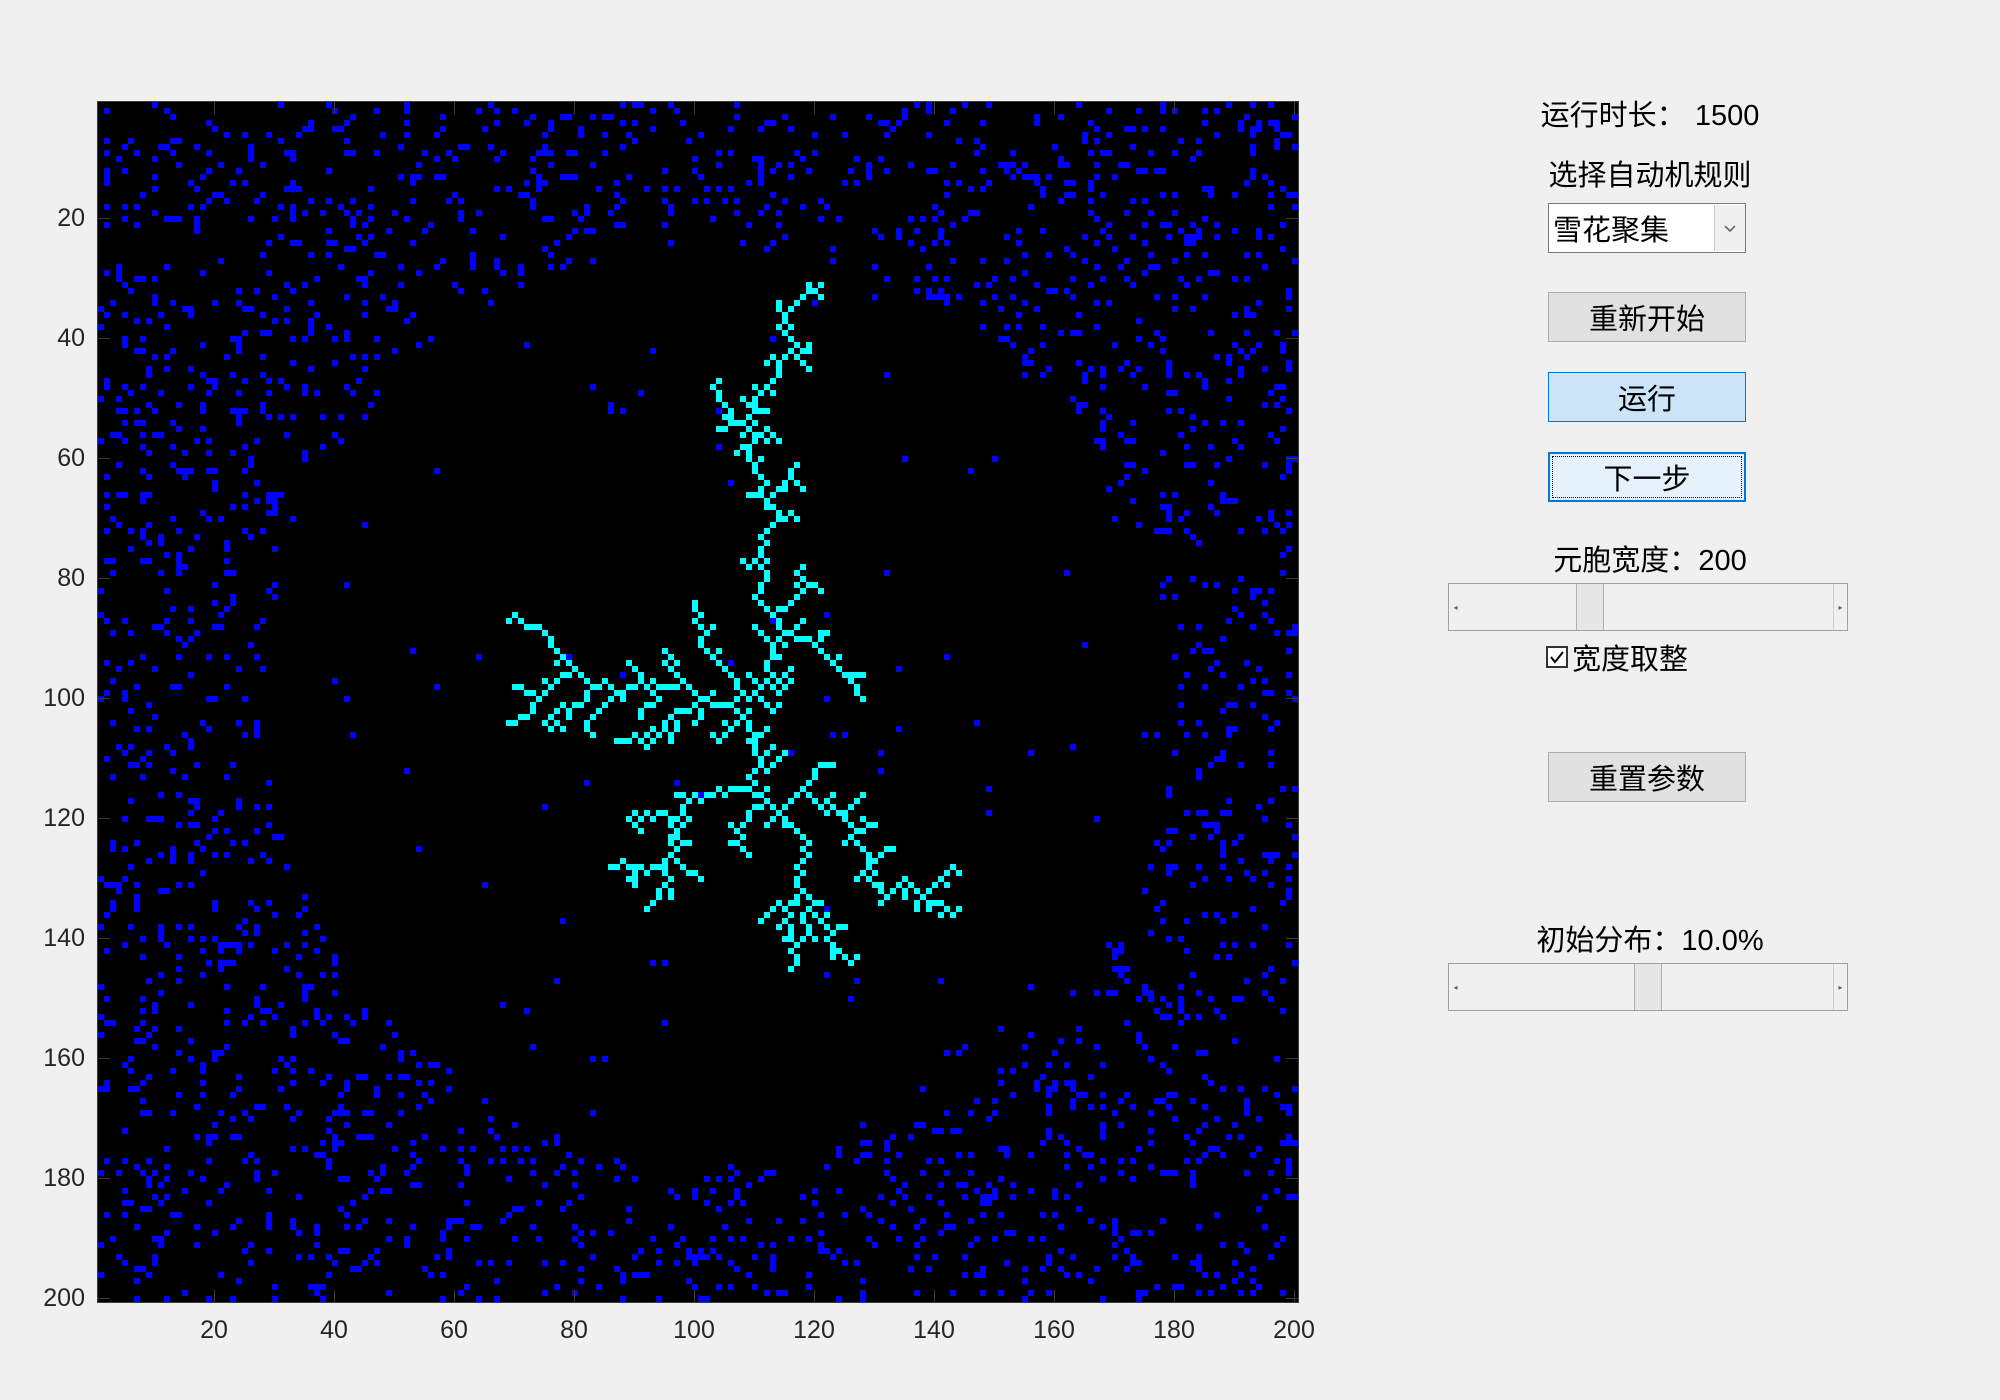 Image resolution: width=2000 pixels, height=1400 pixels. I want to click on y-tick-label: 120, so click(64, 818).